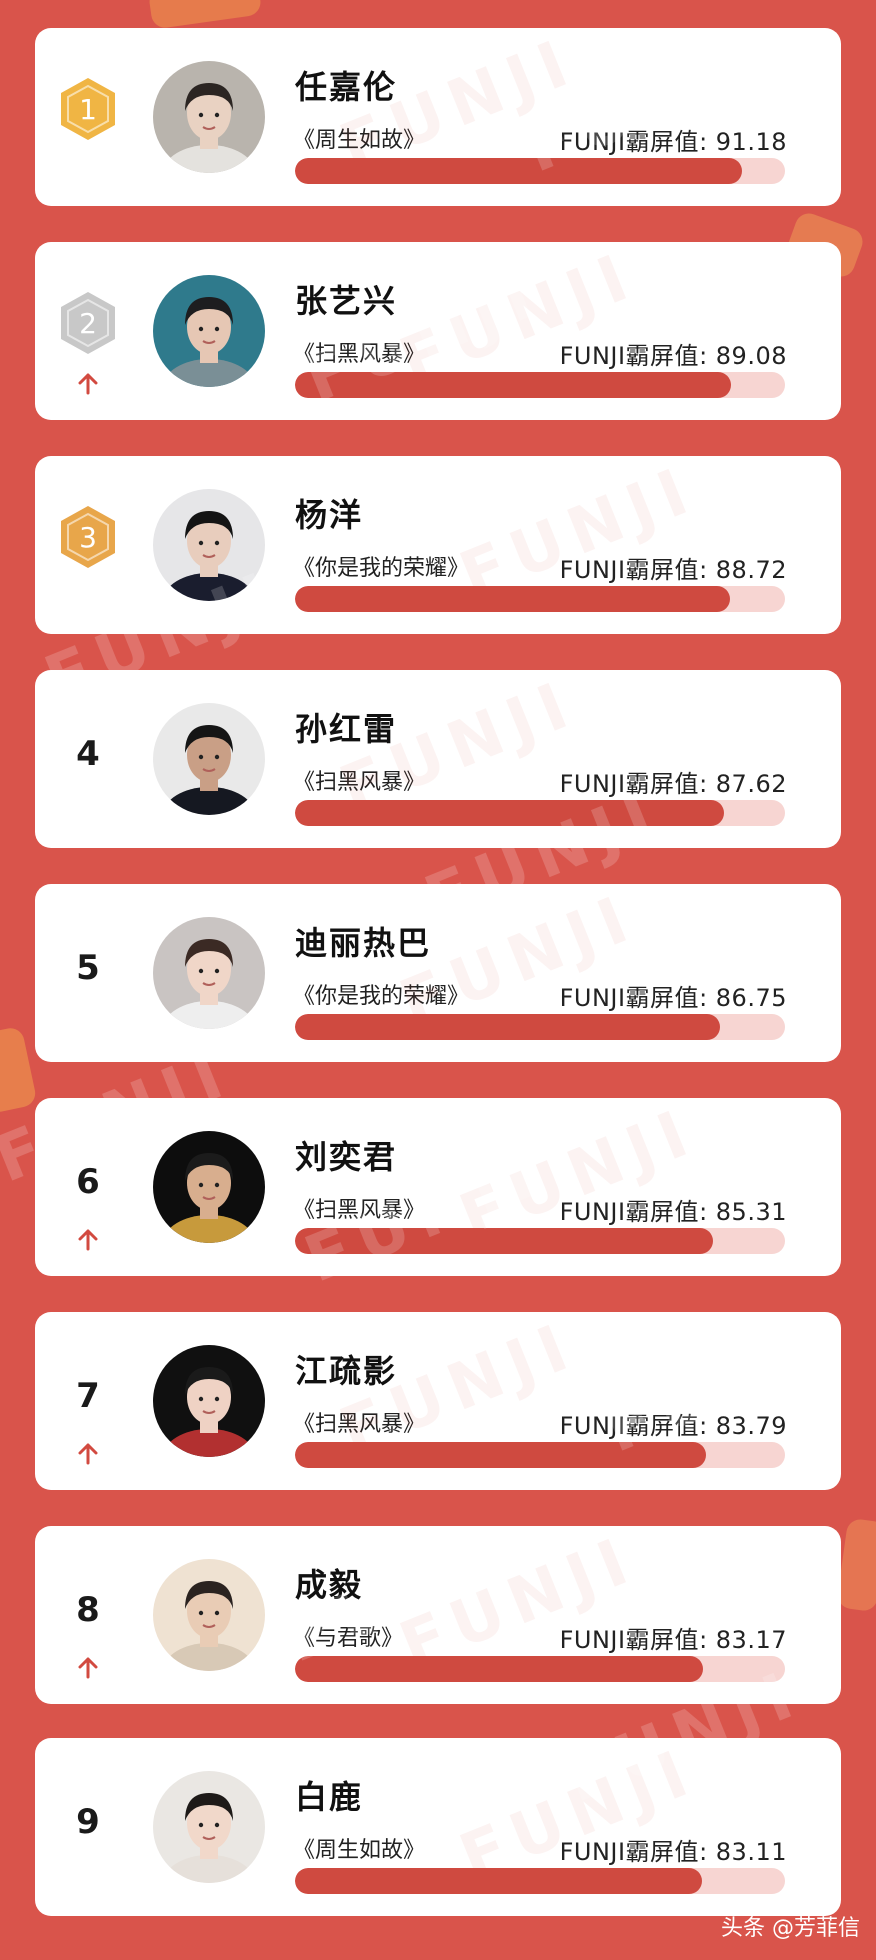 Image resolution: width=876 pixels, height=1960 pixels. I want to click on celebrity-name: 白鹿, so click(329, 1797).